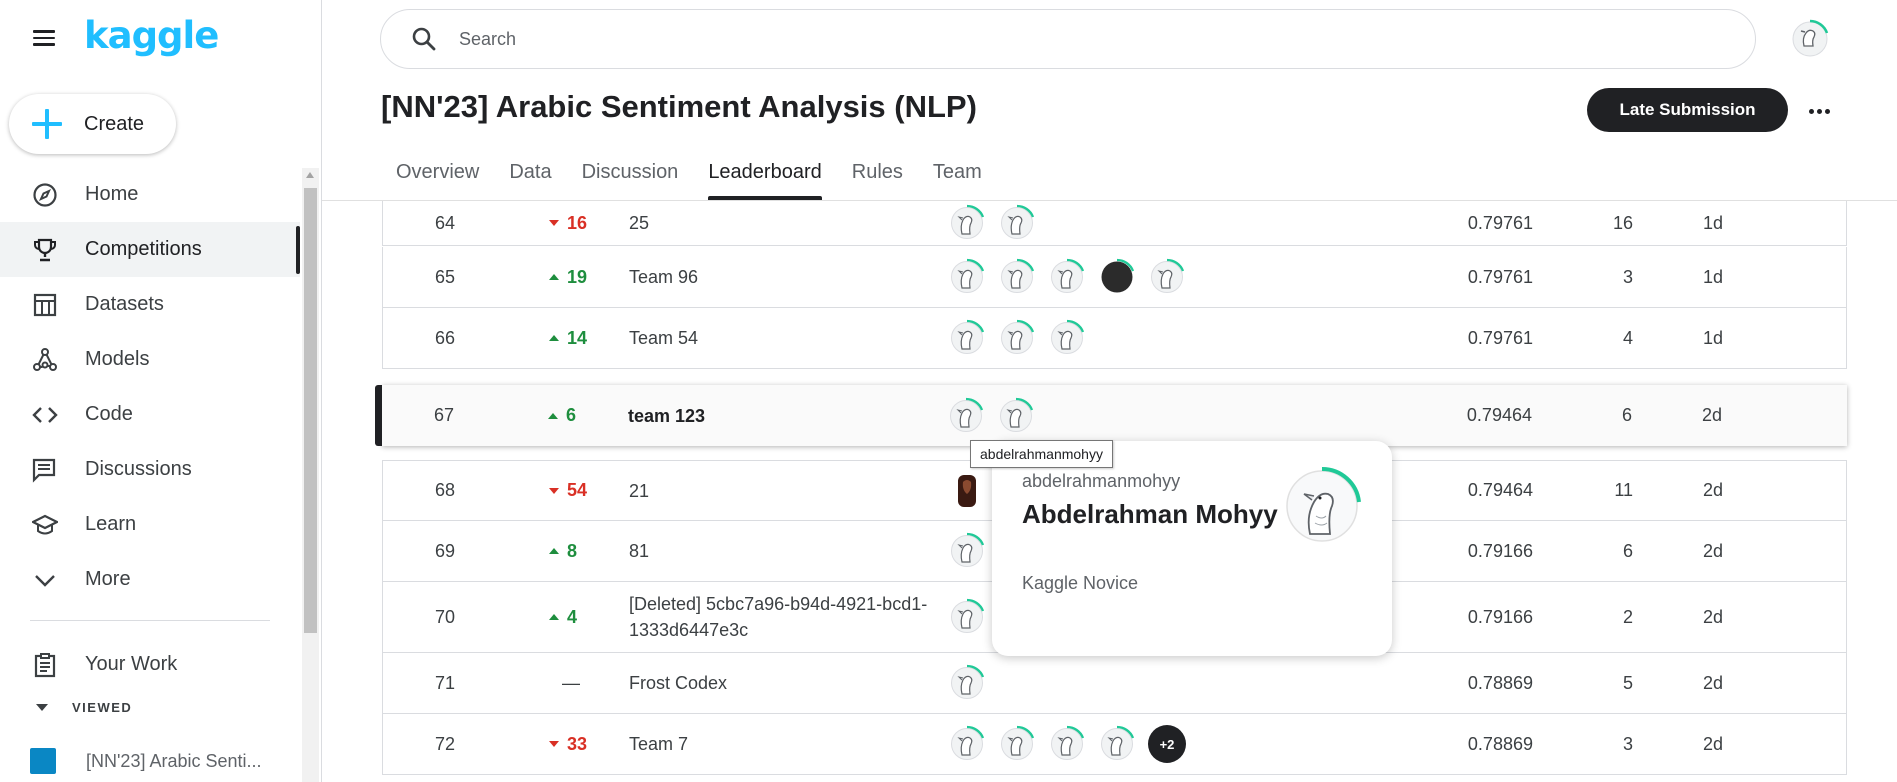 Image resolution: width=1897 pixels, height=782 pixels. I want to click on rank-cell: 70, so click(445, 616).